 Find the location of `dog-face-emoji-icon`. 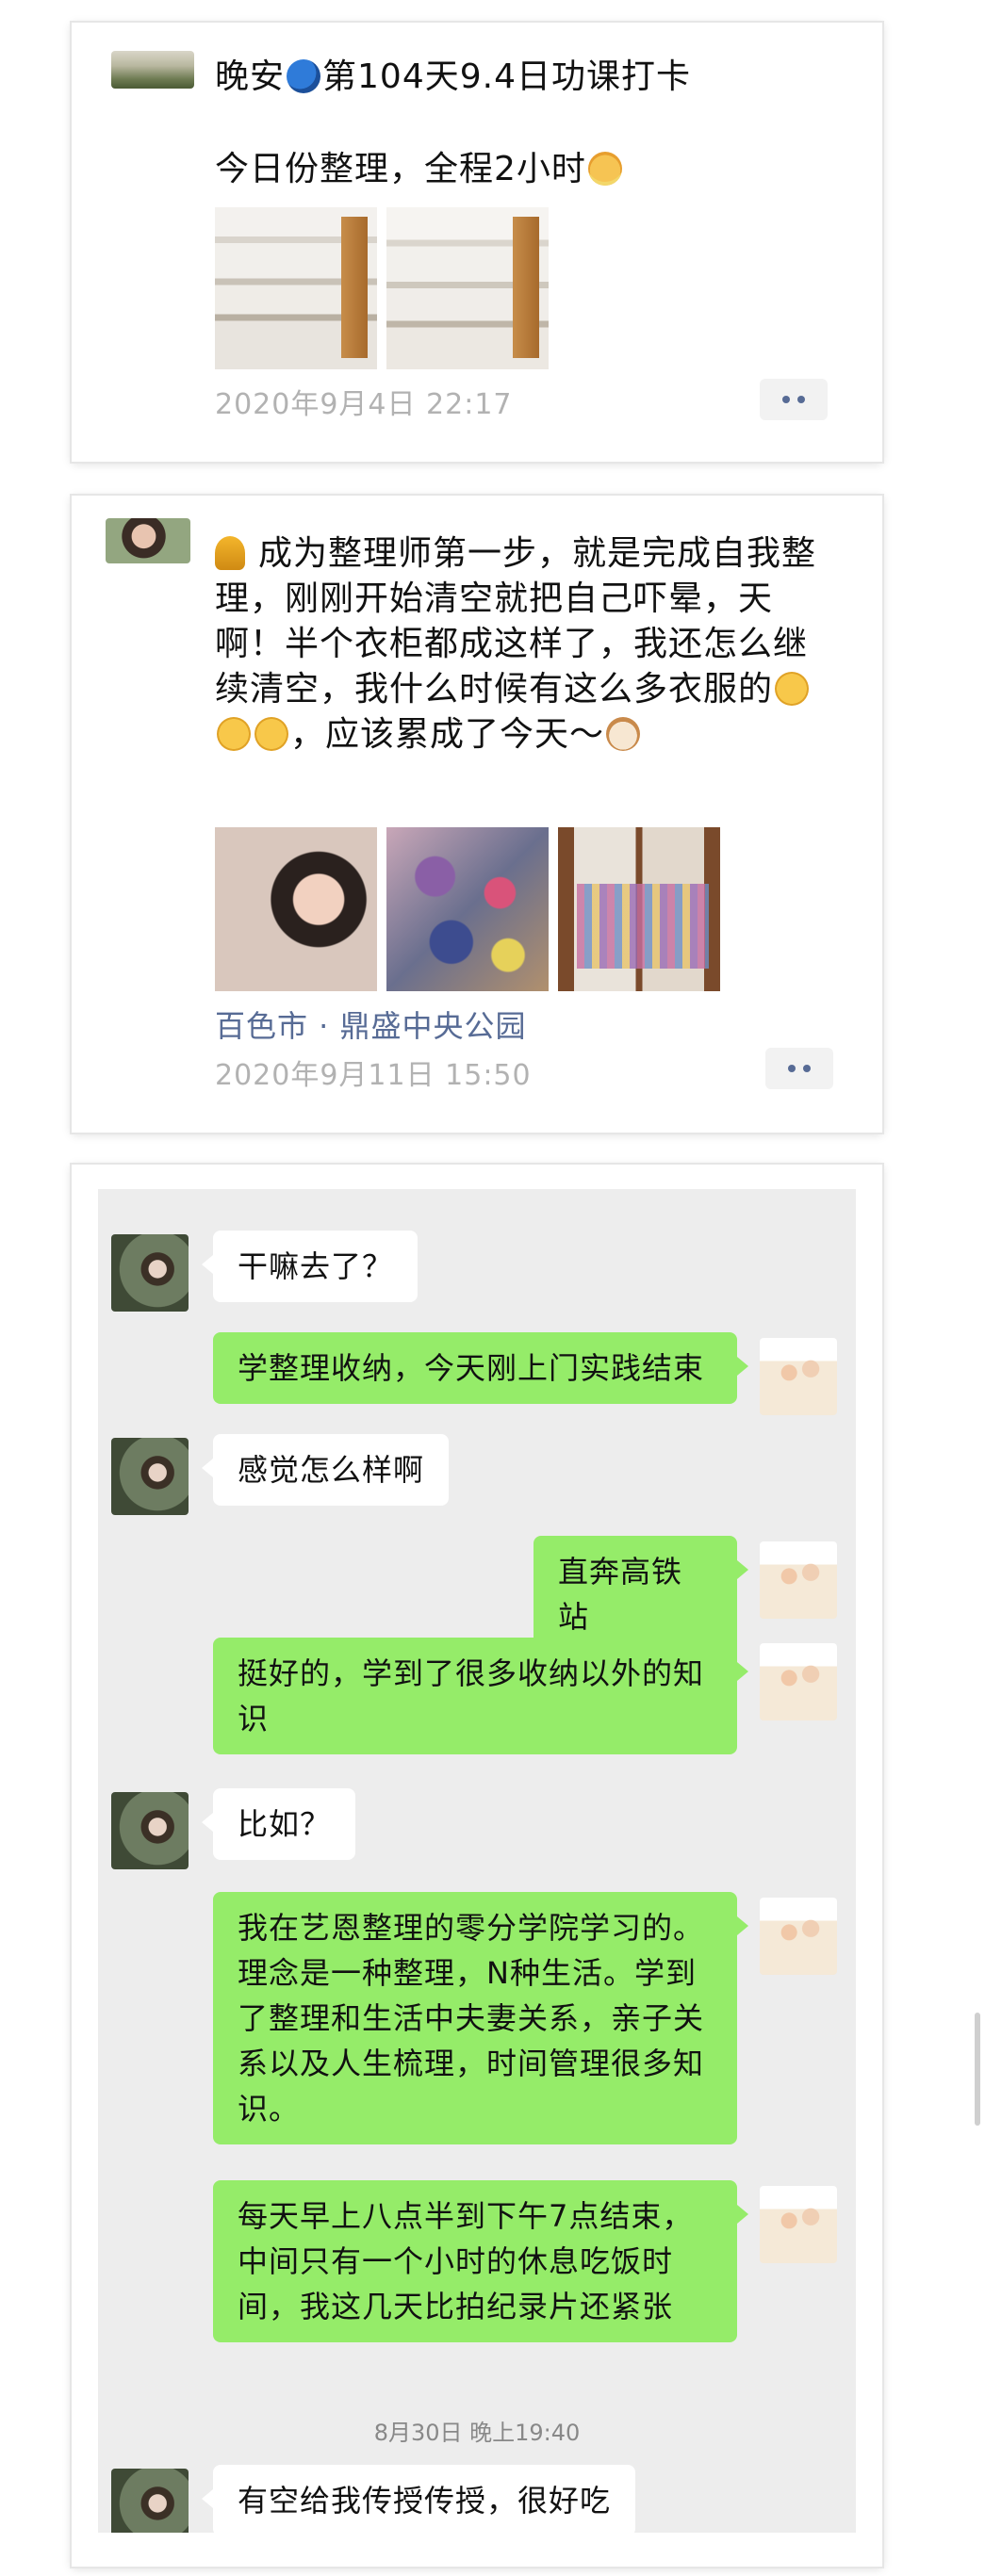

dog-face-emoji-icon is located at coordinates (623, 734).